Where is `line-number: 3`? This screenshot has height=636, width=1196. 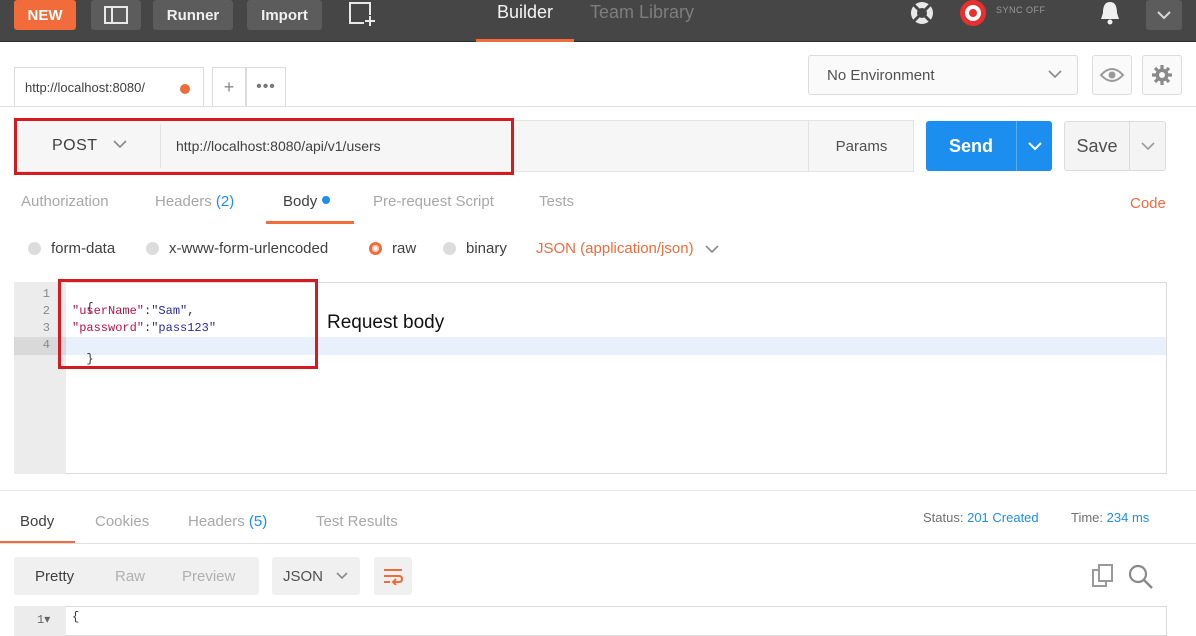 line-number: 3 is located at coordinates (46, 328).